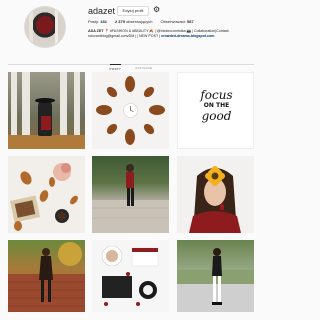 Image resolution: width=320 pixels, height=320 pixels. I want to click on tab-posts: POSTY, so click(115, 67).